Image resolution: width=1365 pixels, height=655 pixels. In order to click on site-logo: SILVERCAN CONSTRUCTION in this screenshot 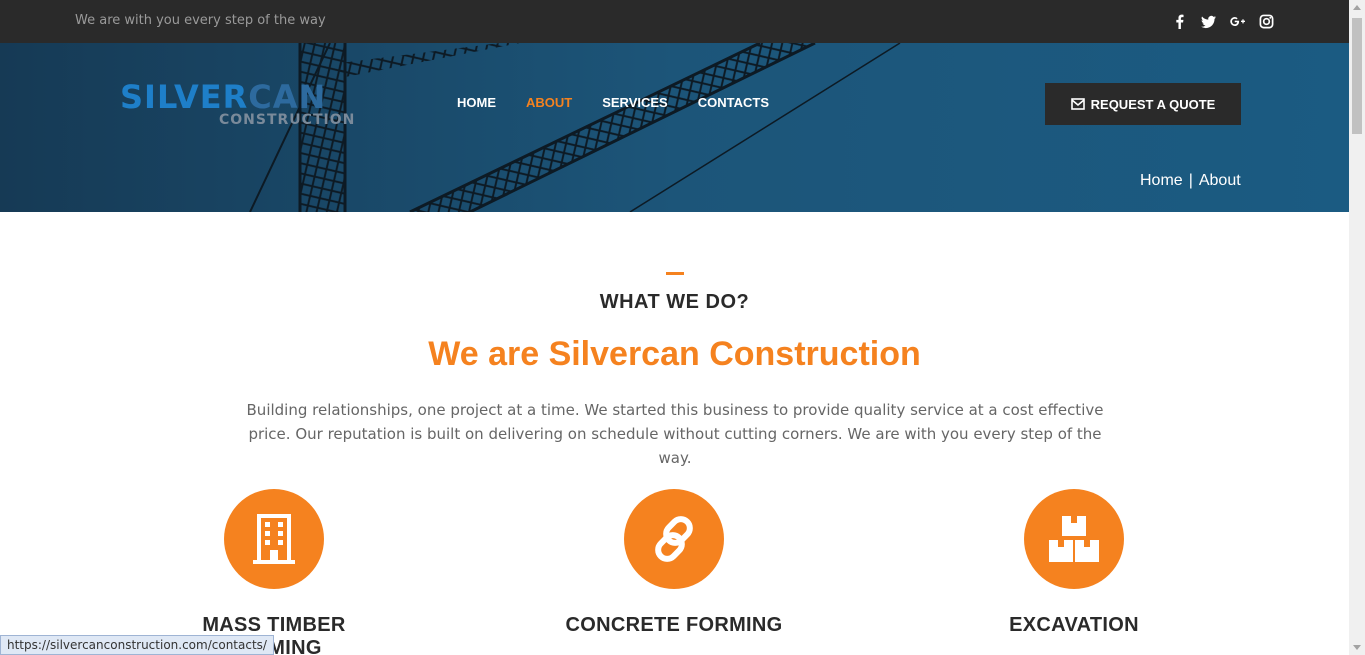, I will do `click(245, 106)`.